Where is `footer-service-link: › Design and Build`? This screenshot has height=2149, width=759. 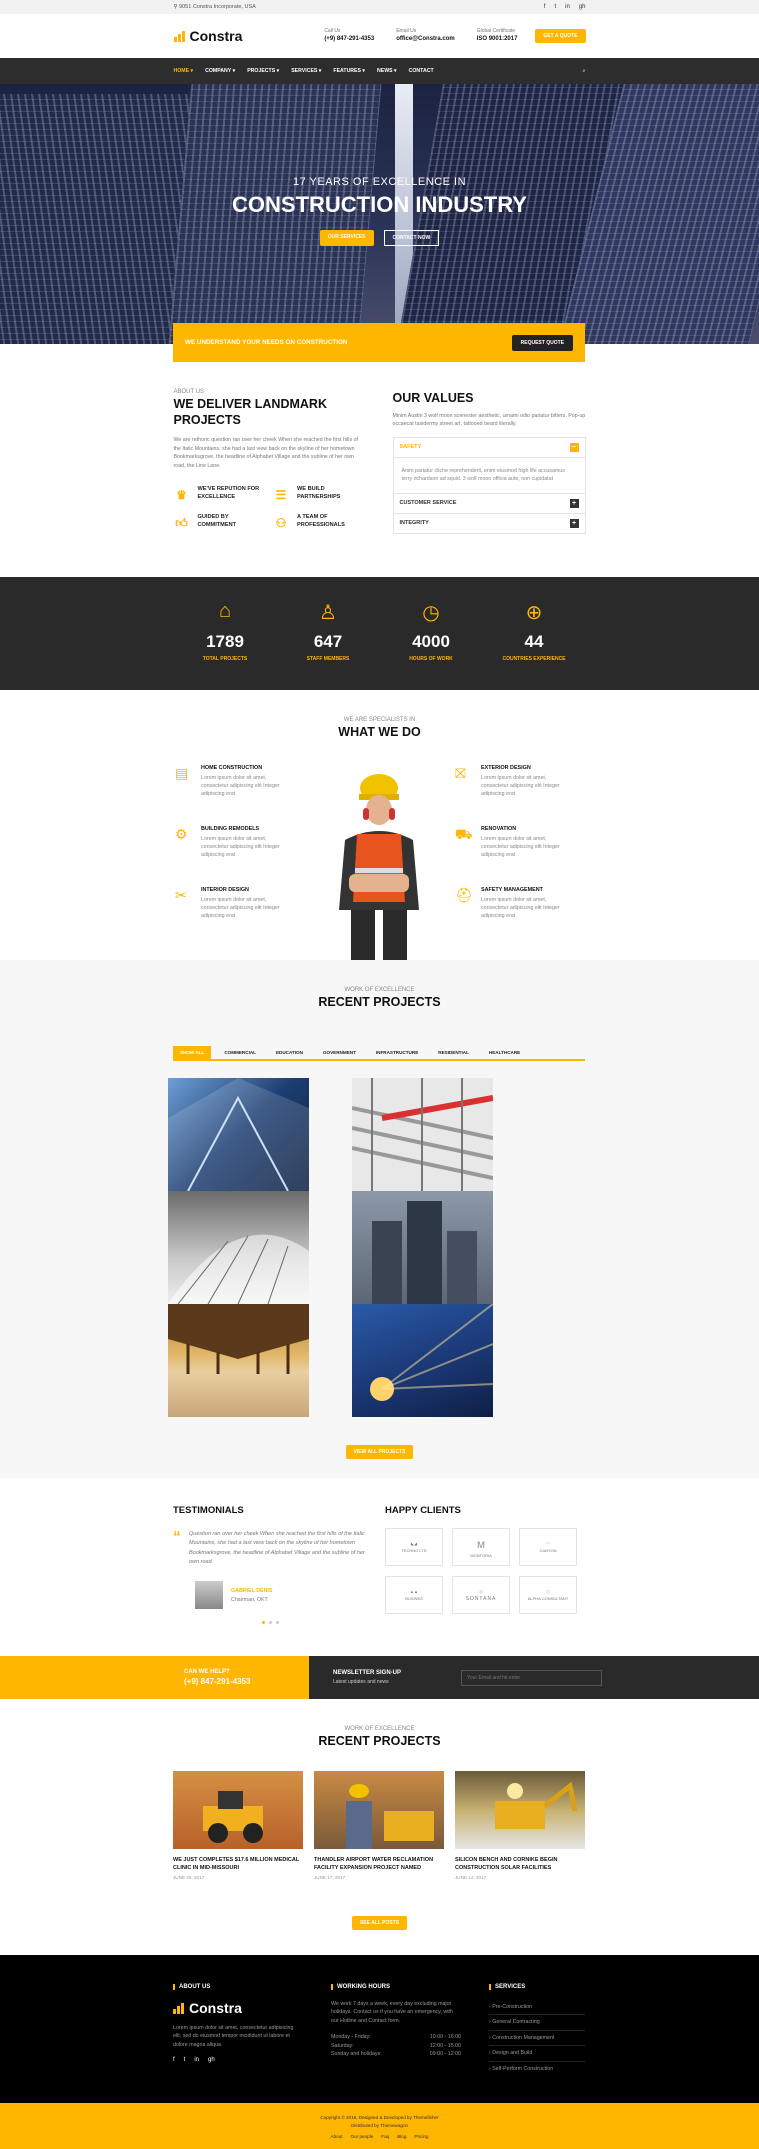
footer-service-link: › Design and Build is located at coordinates (537, 2054).